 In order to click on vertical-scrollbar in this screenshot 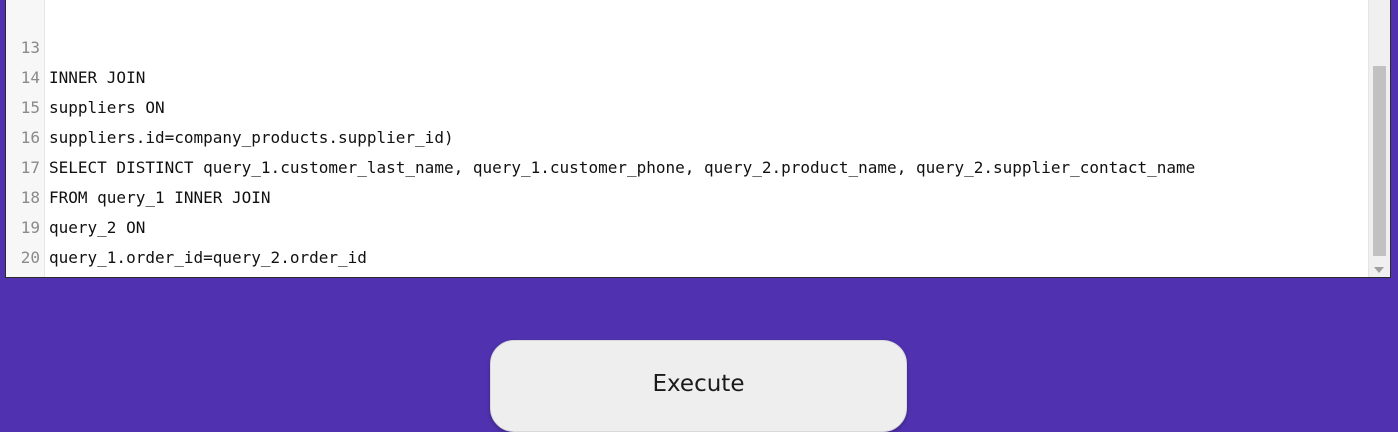, I will do `click(1379, 138)`.